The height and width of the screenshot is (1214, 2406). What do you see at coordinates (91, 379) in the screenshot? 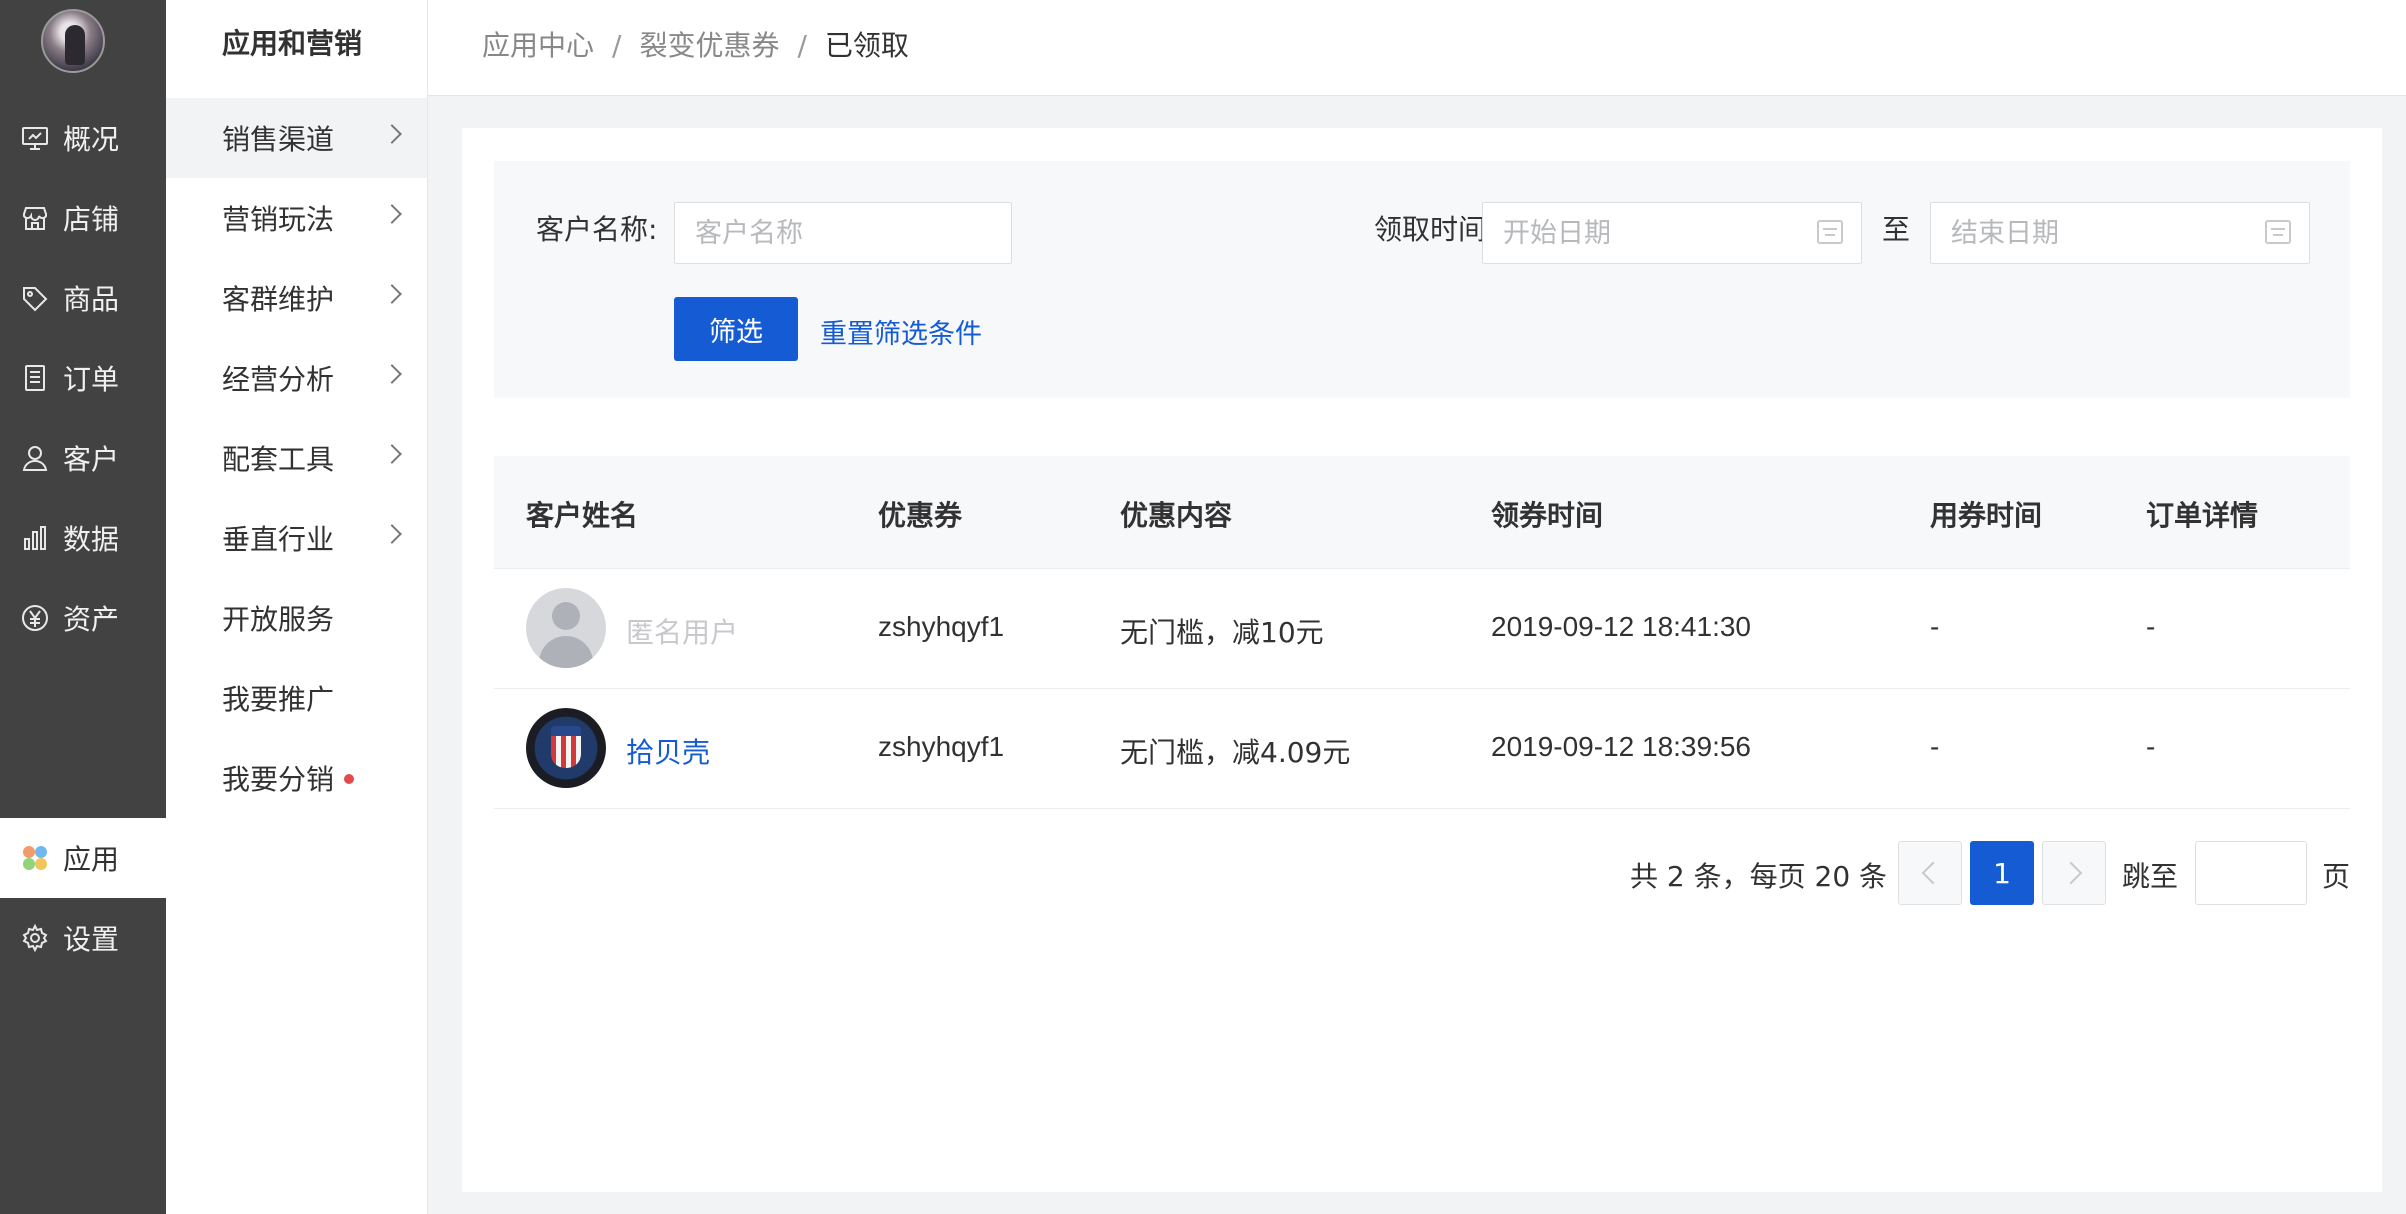
I see `nav-item-label: 订单` at bounding box center [91, 379].